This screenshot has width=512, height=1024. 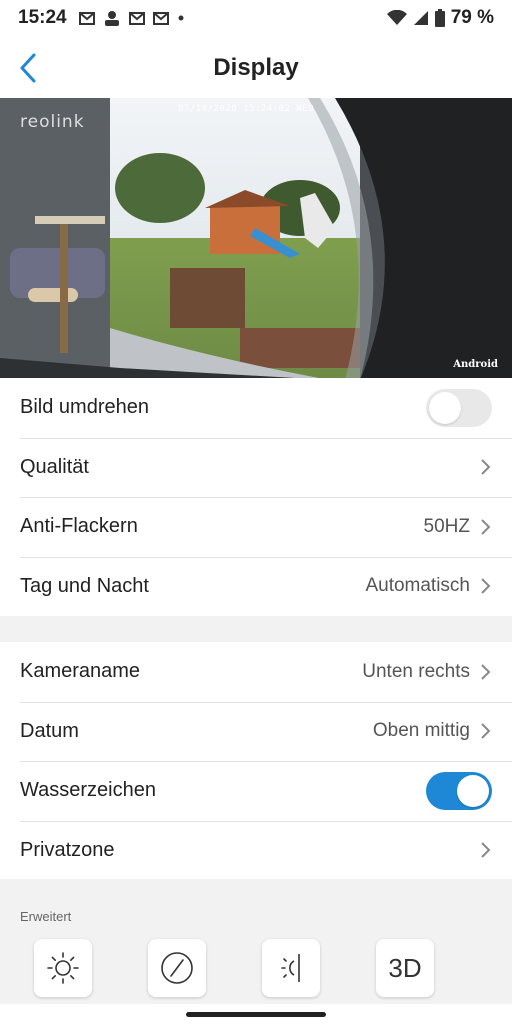 I want to click on sharpness-icon, so click(x=290, y=968).